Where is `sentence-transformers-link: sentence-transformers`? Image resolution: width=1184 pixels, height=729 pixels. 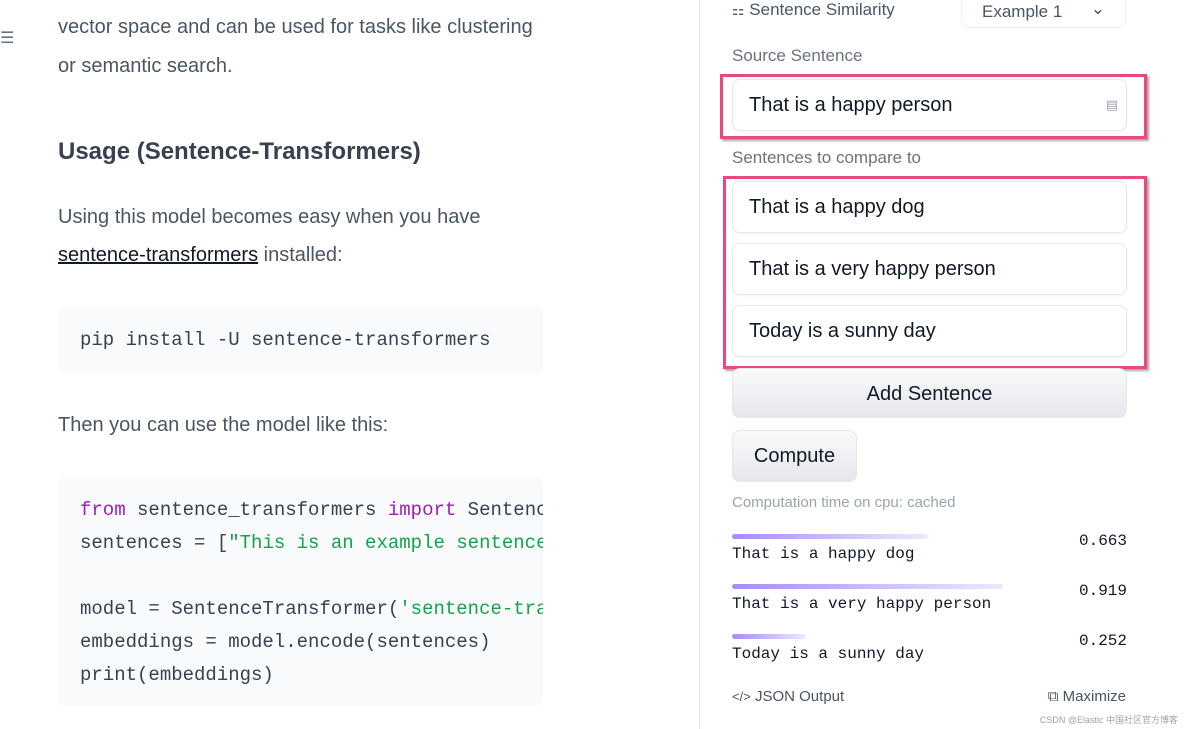 sentence-transformers-link: sentence-transformers is located at coordinates (158, 255).